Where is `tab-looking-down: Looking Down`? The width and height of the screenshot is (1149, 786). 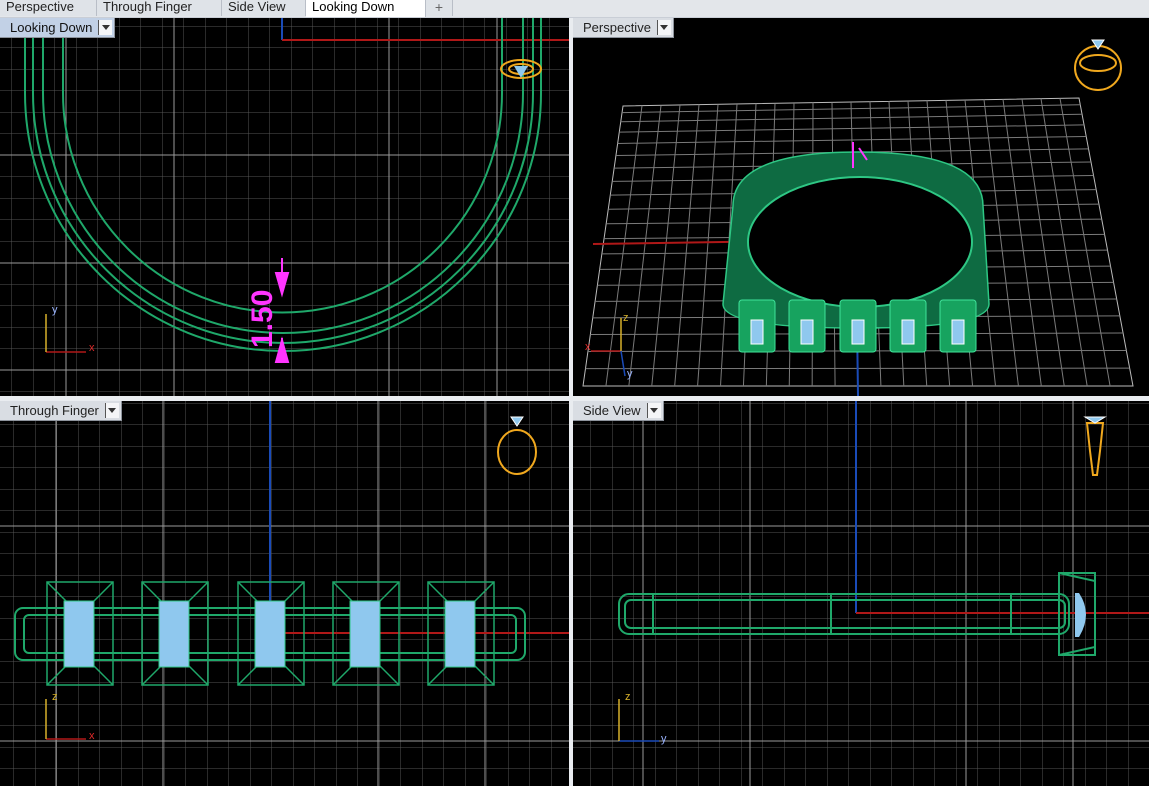
tab-looking-down: Looking Down is located at coordinates (366, 8).